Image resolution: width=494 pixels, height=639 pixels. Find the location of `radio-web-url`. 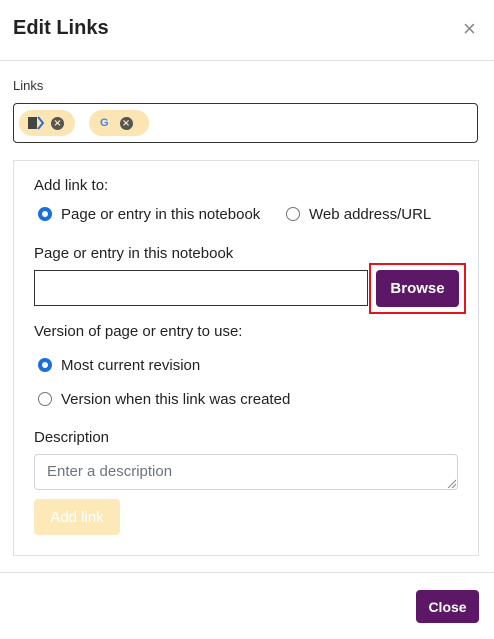

radio-web-url is located at coordinates (293, 214).